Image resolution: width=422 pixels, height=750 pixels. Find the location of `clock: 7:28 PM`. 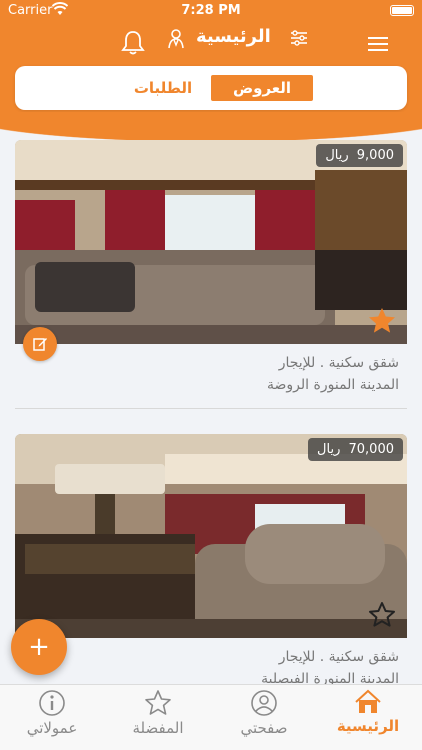

clock: 7:28 PM is located at coordinates (211, 10).